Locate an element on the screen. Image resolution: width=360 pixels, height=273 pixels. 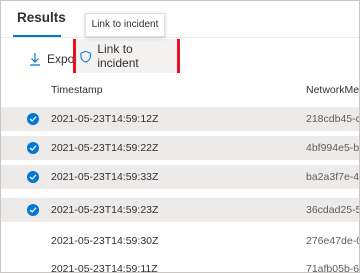
table-row: 2021-05-23T14:59:12Z 218cdb45-c4ea is located at coordinates (180, 119).